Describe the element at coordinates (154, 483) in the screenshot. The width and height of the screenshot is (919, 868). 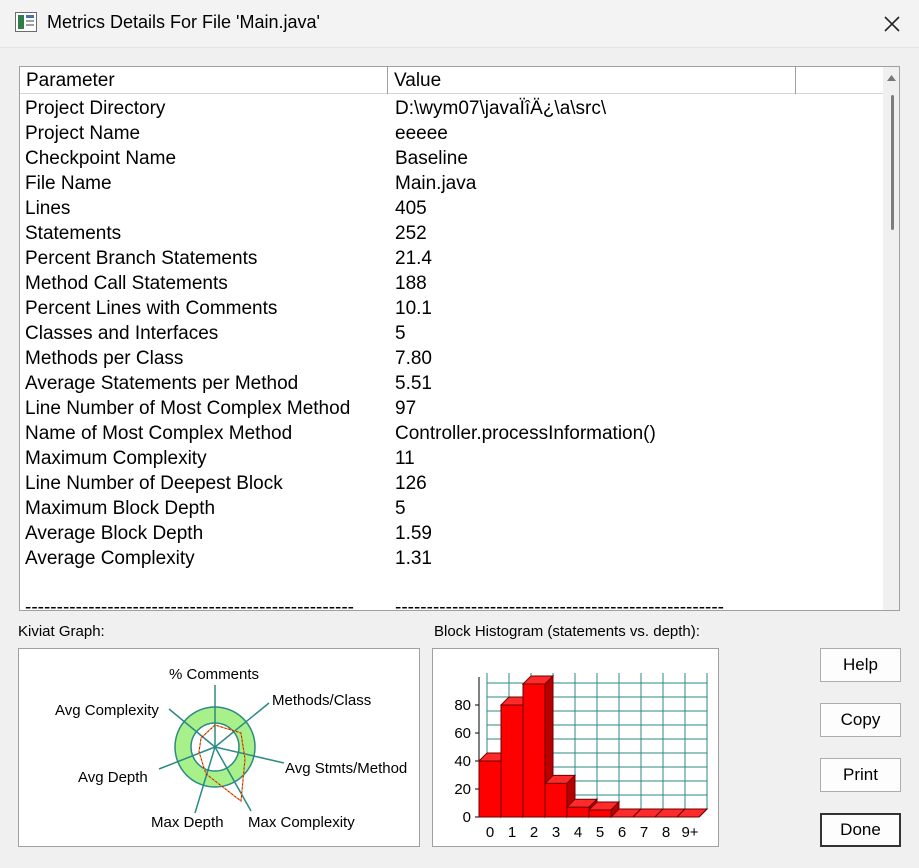
I see `parameter-cell: Line Number of Deepest Block` at that location.